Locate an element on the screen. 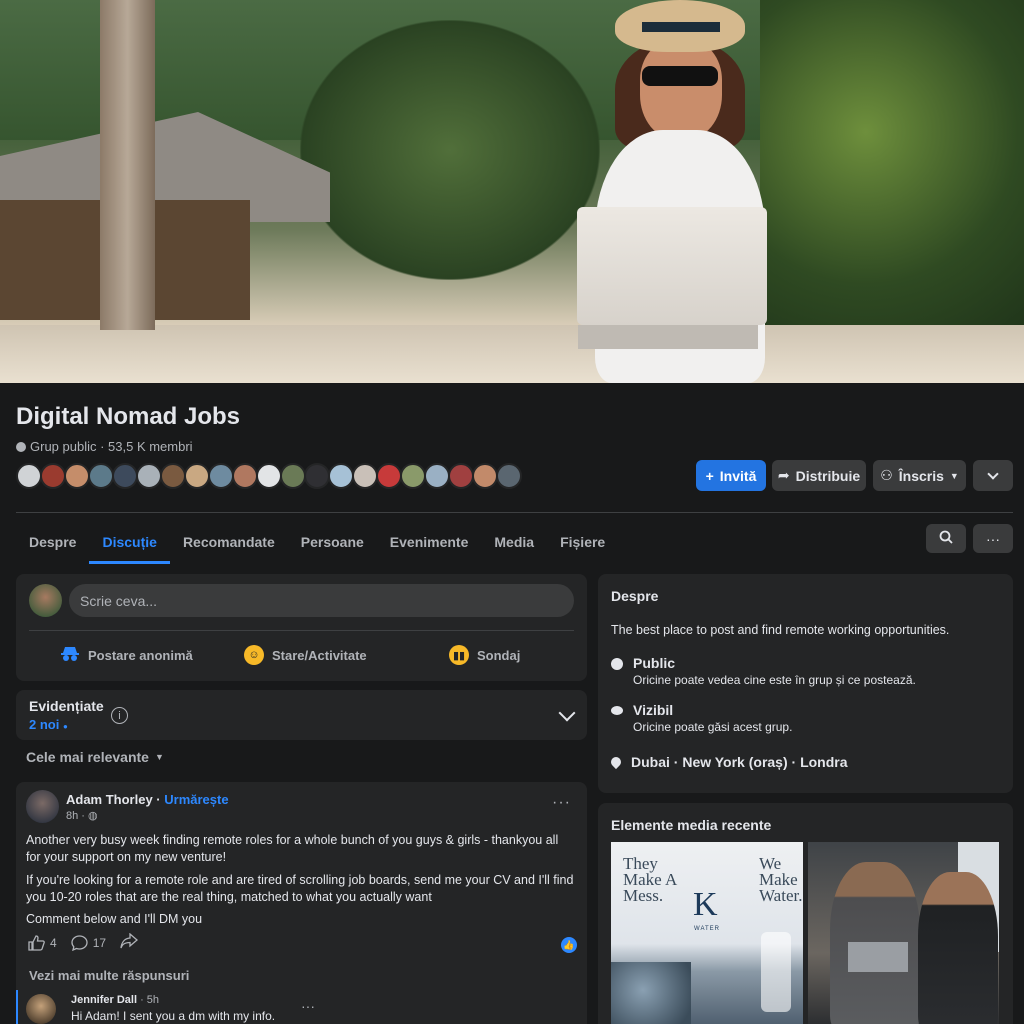 The width and height of the screenshot is (1024, 1024). status-activity-label: Stare/Activitate is located at coordinates (319, 655).